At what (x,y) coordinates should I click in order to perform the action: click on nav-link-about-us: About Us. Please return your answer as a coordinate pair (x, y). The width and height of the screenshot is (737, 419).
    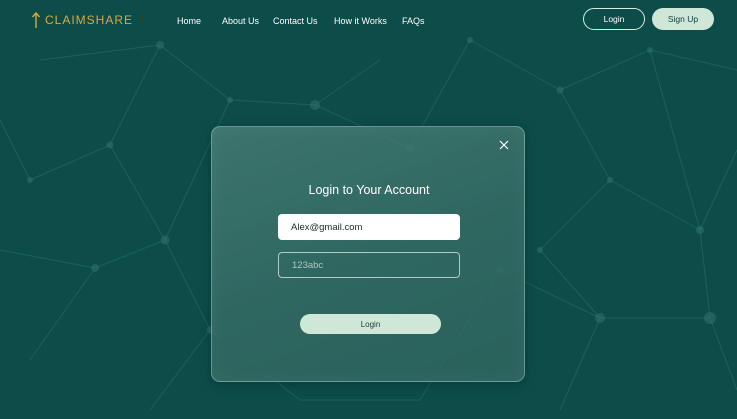
    Looking at the image, I should click on (240, 21).